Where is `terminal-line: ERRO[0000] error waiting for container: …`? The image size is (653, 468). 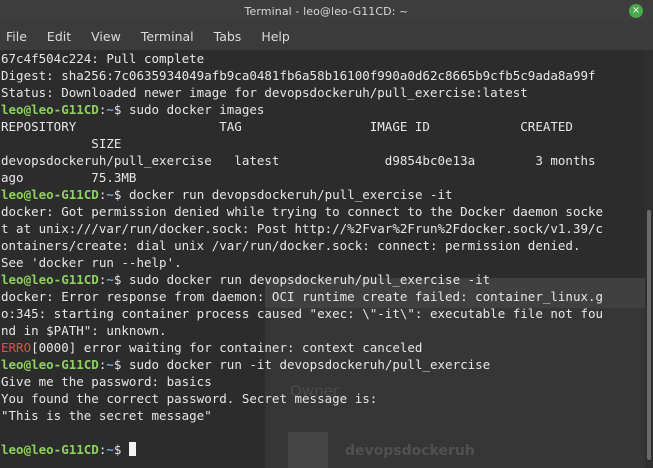 terminal-line: ERRO[0000] error waiting for container: … is located at coordinates (302, 347).